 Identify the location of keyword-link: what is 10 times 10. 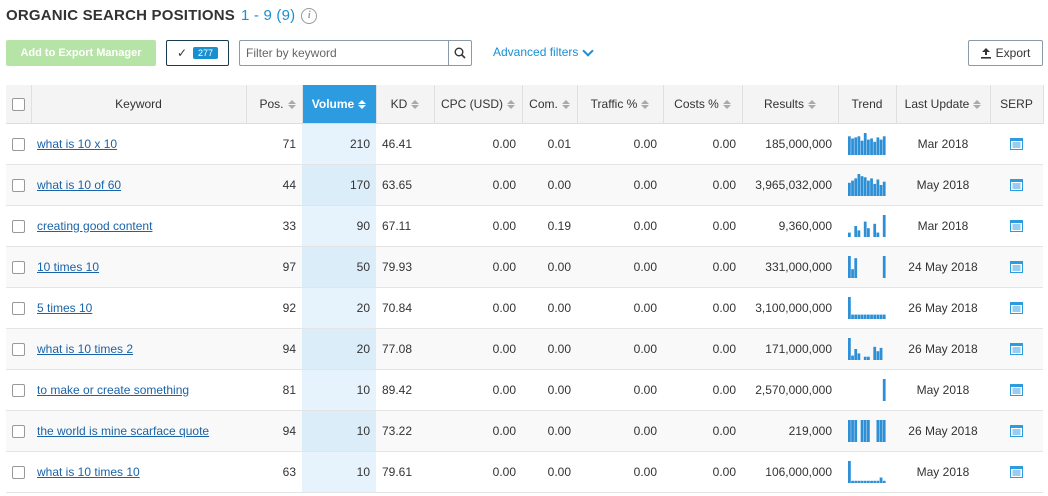
(88, 472).